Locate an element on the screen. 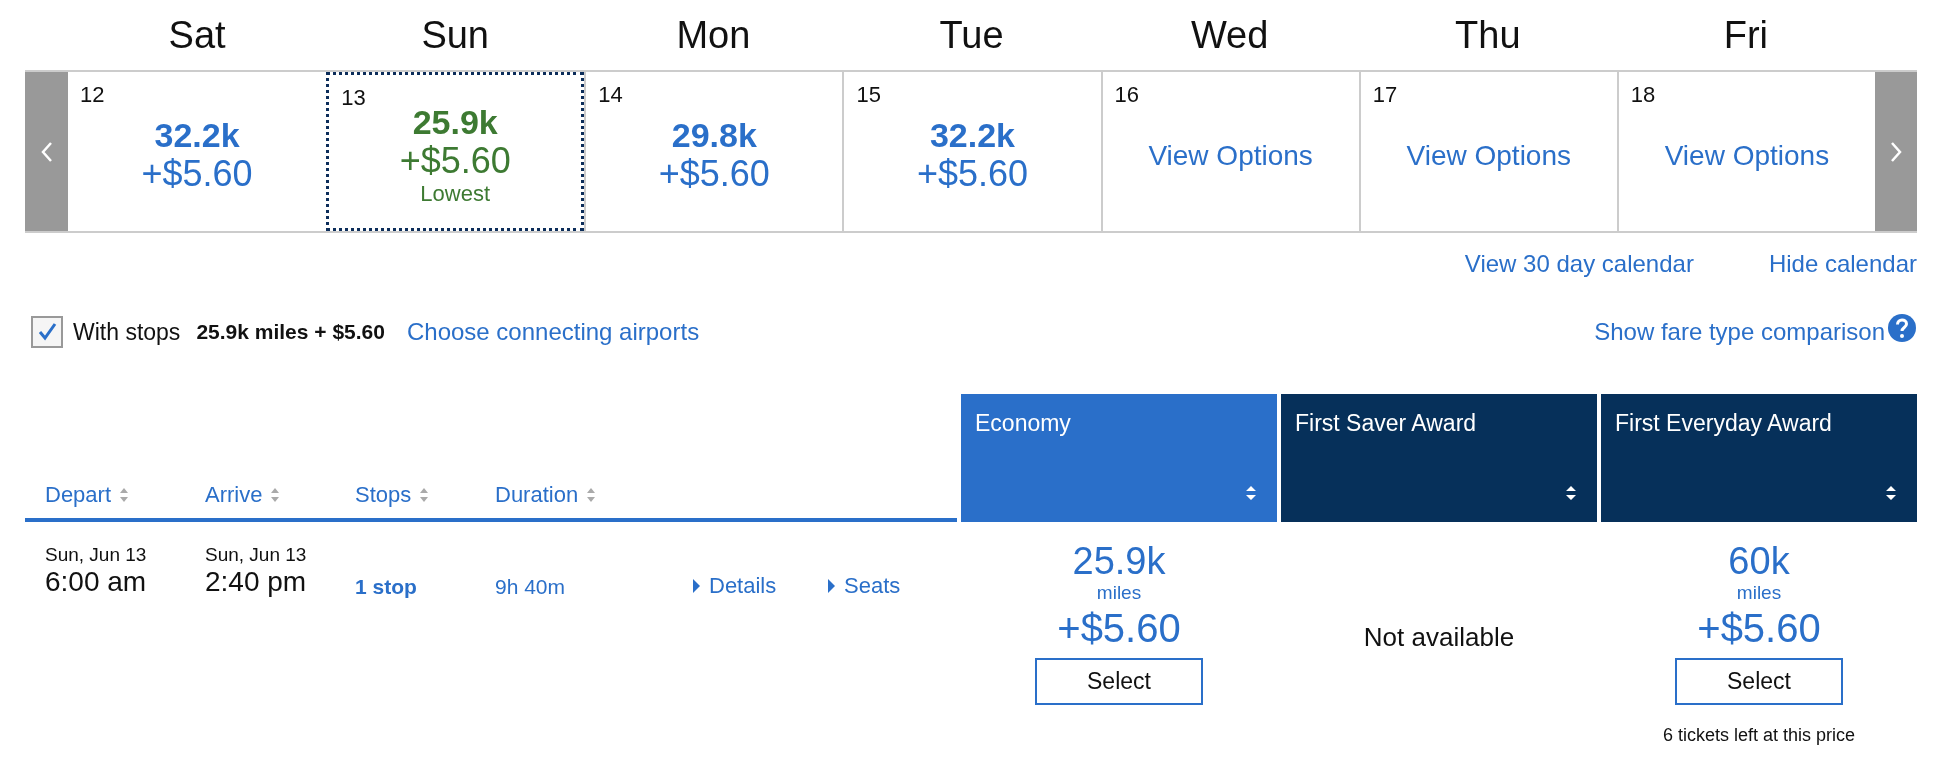 This screenshot has height=779, width=1956. fare-type-header: First Everyday Award is located at coordinates (1759, 458).